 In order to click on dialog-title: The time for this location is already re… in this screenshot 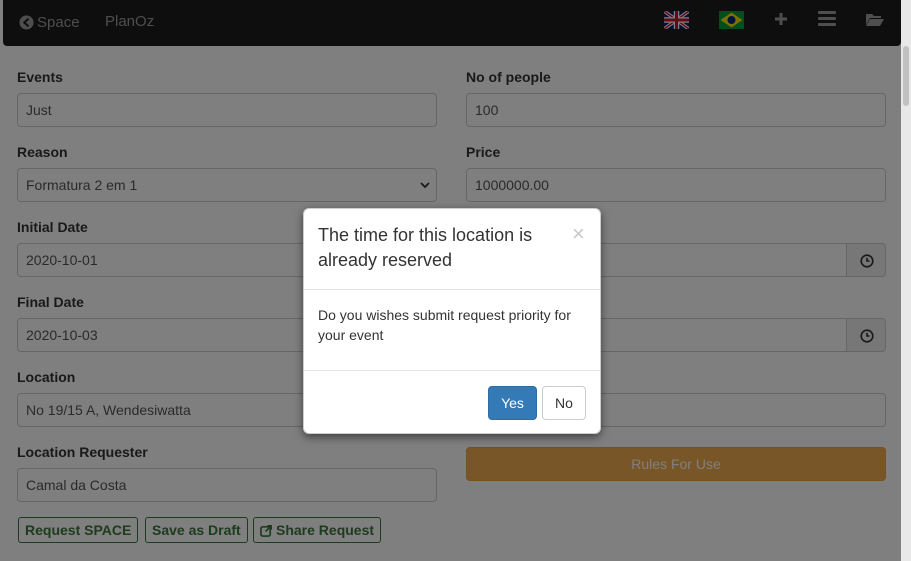, I will do `click(425, 247)`.